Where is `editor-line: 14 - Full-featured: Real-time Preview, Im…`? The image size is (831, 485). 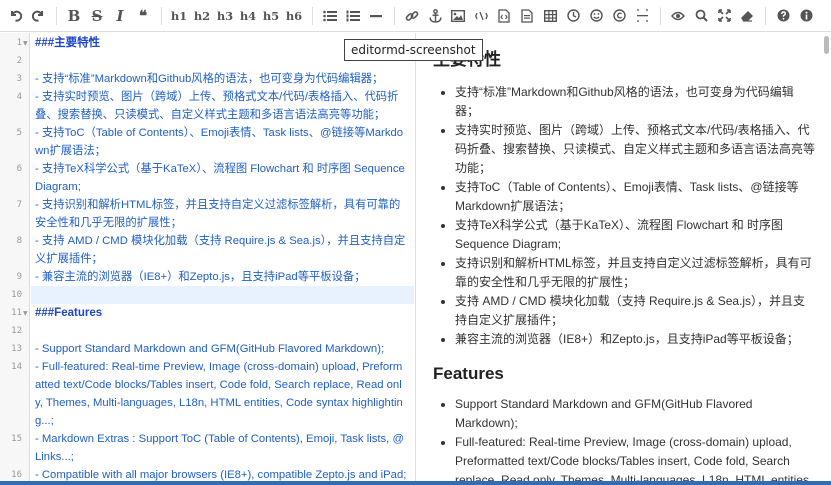 editor-line: 14 - Full-featured: Real-time Preview, Im… is located at coordinates (207, 394).